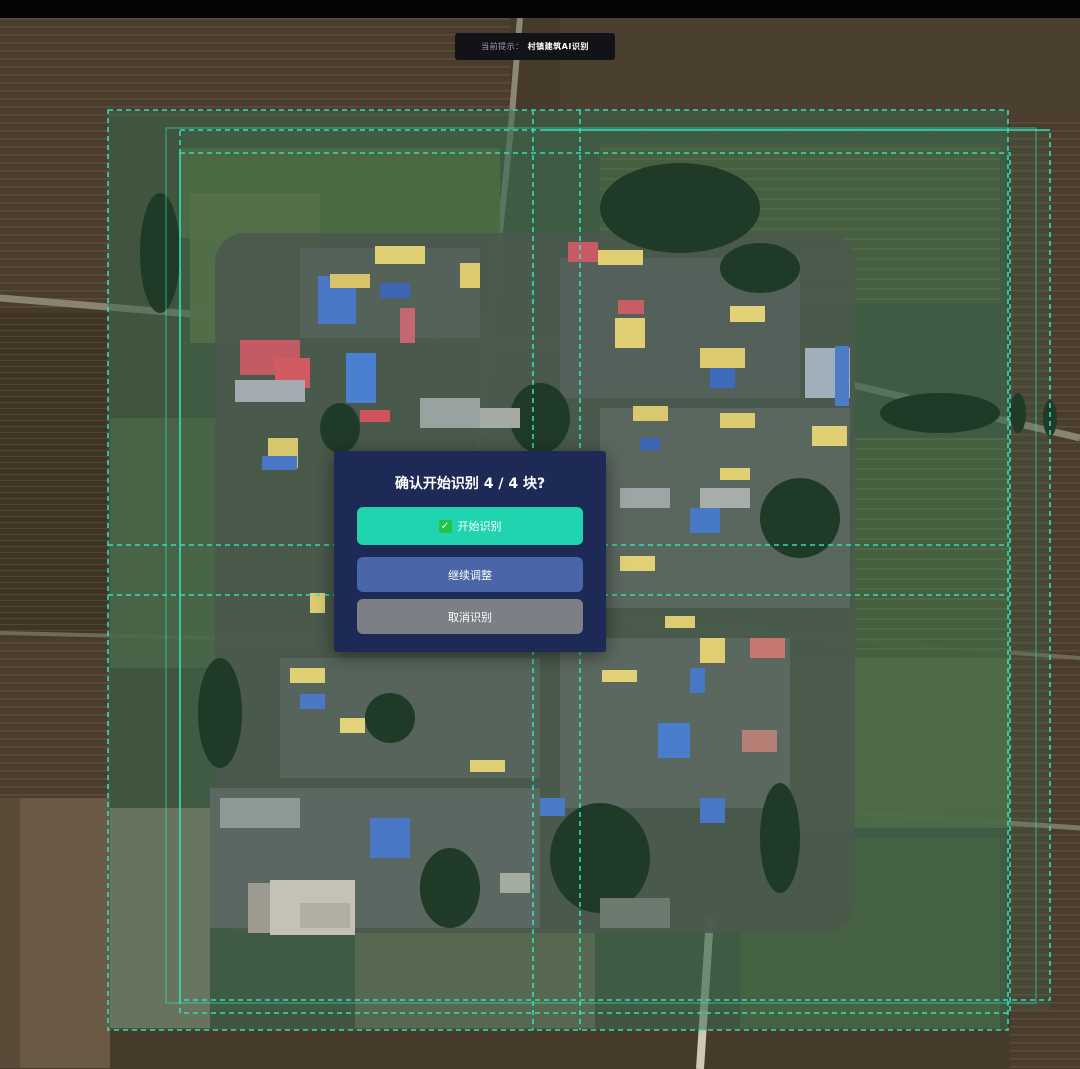  I want to click on confirm-dialog: 确认开始识别 4 / 4 块? ✓ 开始识别 继续调整 取消识别, so click(470, 551).